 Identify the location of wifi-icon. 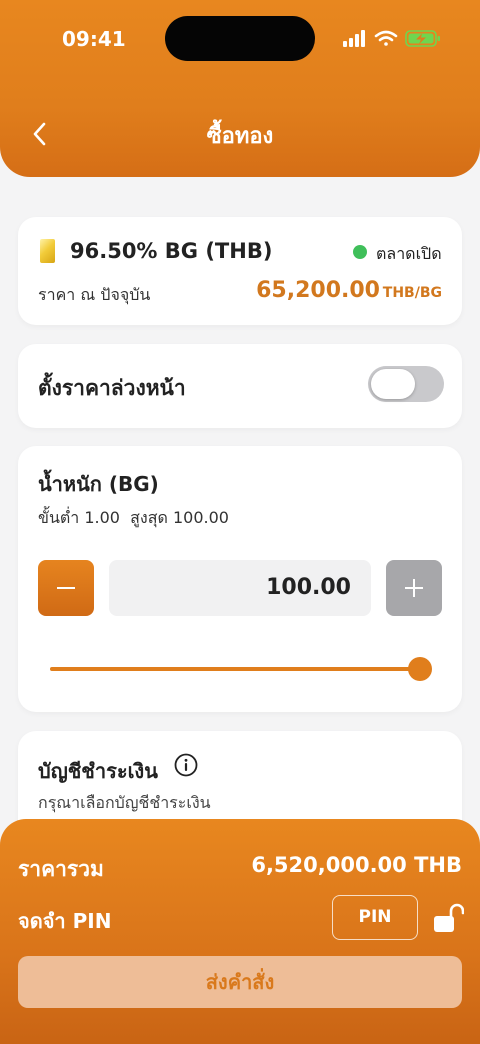
(386, 38).